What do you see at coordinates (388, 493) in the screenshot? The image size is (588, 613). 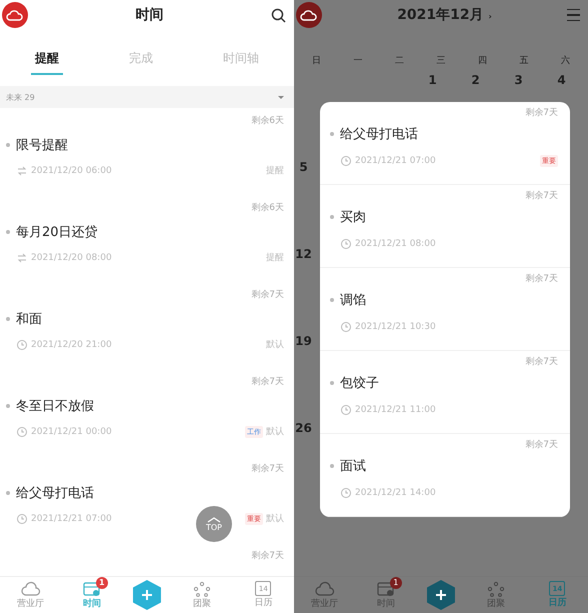 I see `reminder-time: 2021/12/21 14:00` at bounding box center [388, 493].